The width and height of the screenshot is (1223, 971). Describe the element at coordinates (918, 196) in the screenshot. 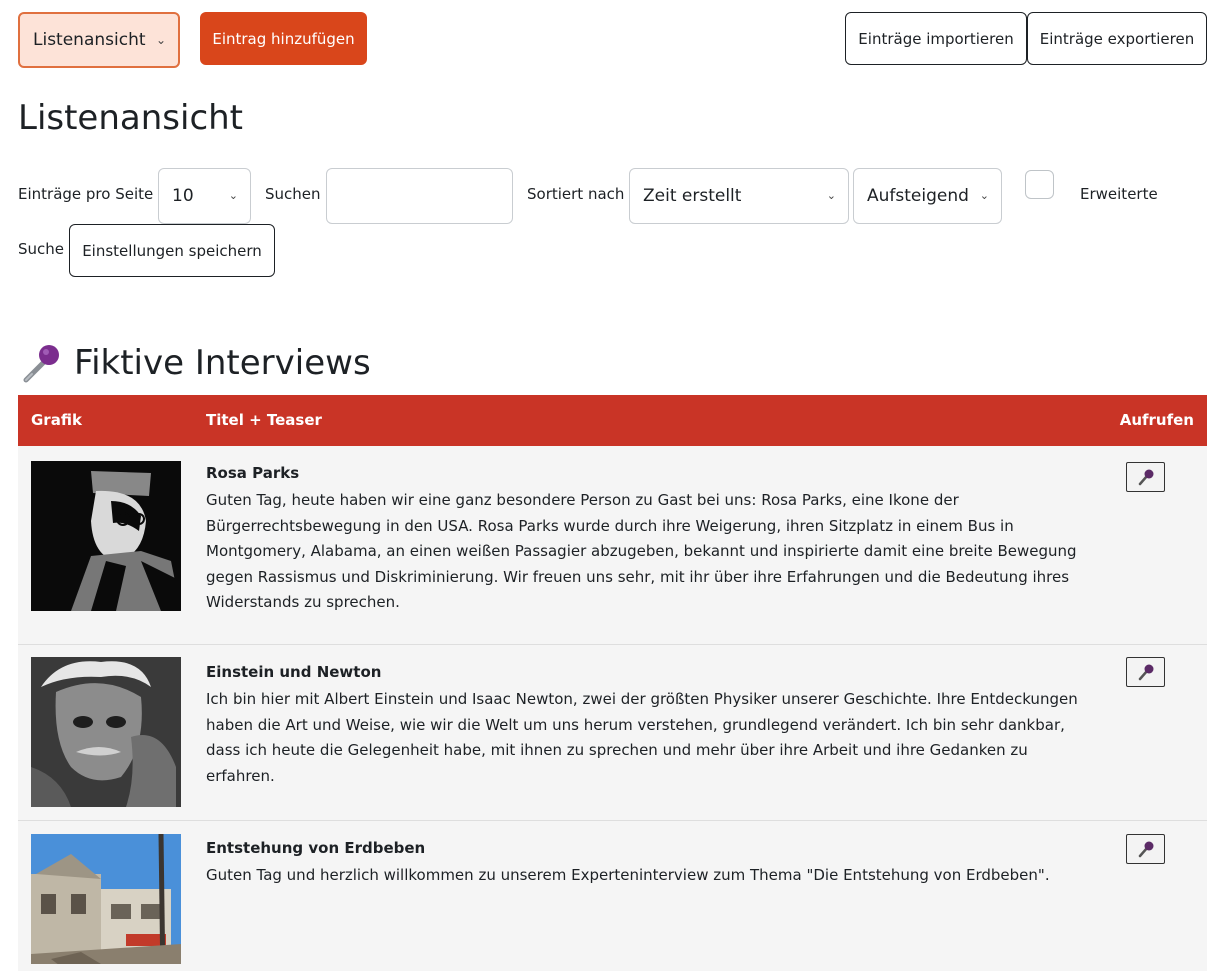

I see `order-value: Aufsteigend` at that location.